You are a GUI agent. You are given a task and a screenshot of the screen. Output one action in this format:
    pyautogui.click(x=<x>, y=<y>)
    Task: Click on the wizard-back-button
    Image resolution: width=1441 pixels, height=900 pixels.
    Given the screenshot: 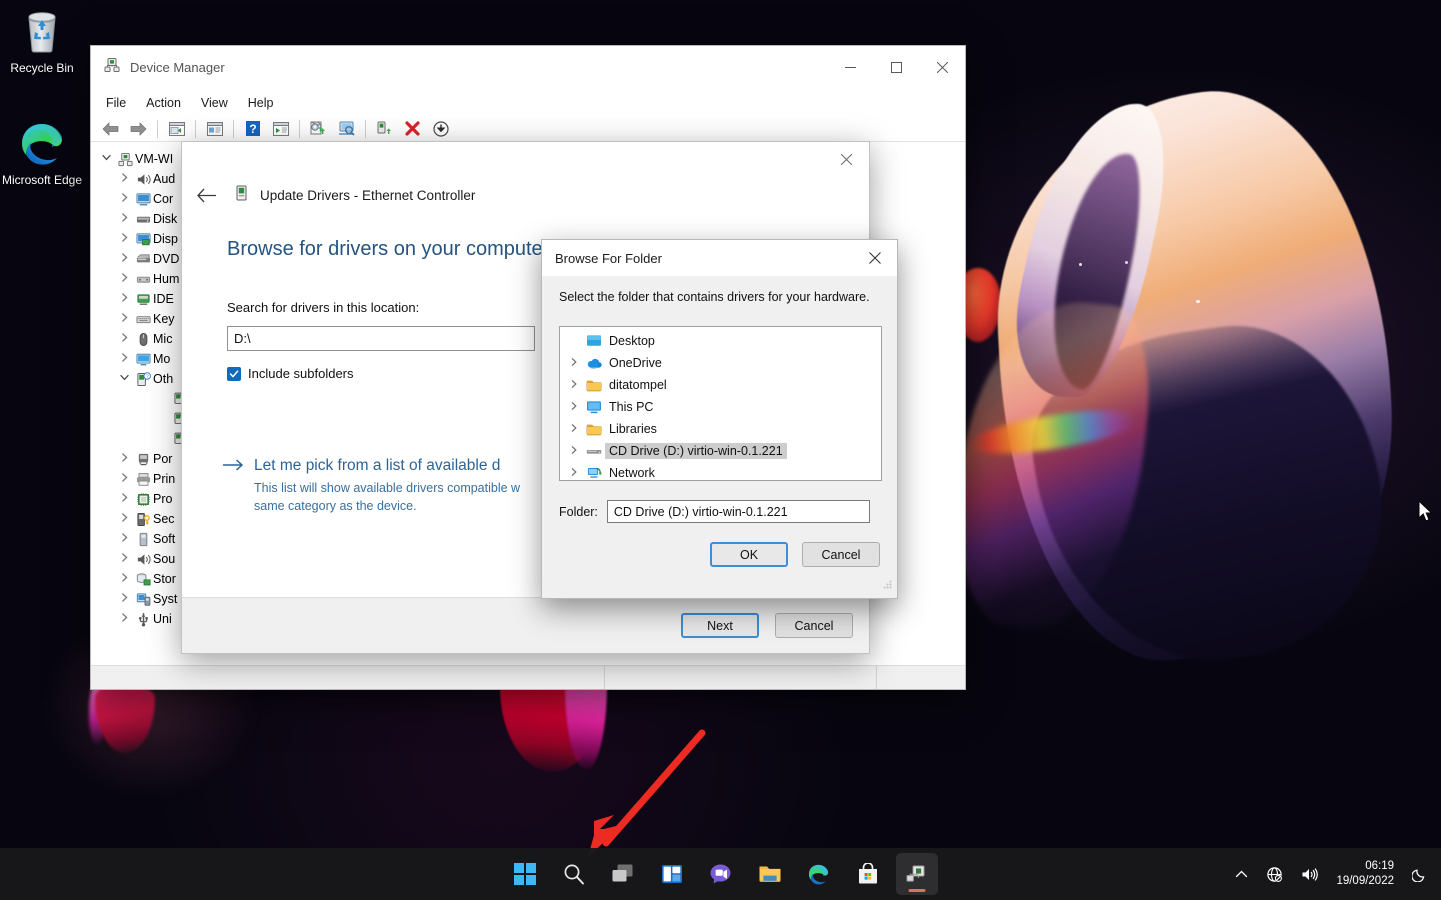 What is the action you would take?
    pyautogui.click(x=206, y=195)
    